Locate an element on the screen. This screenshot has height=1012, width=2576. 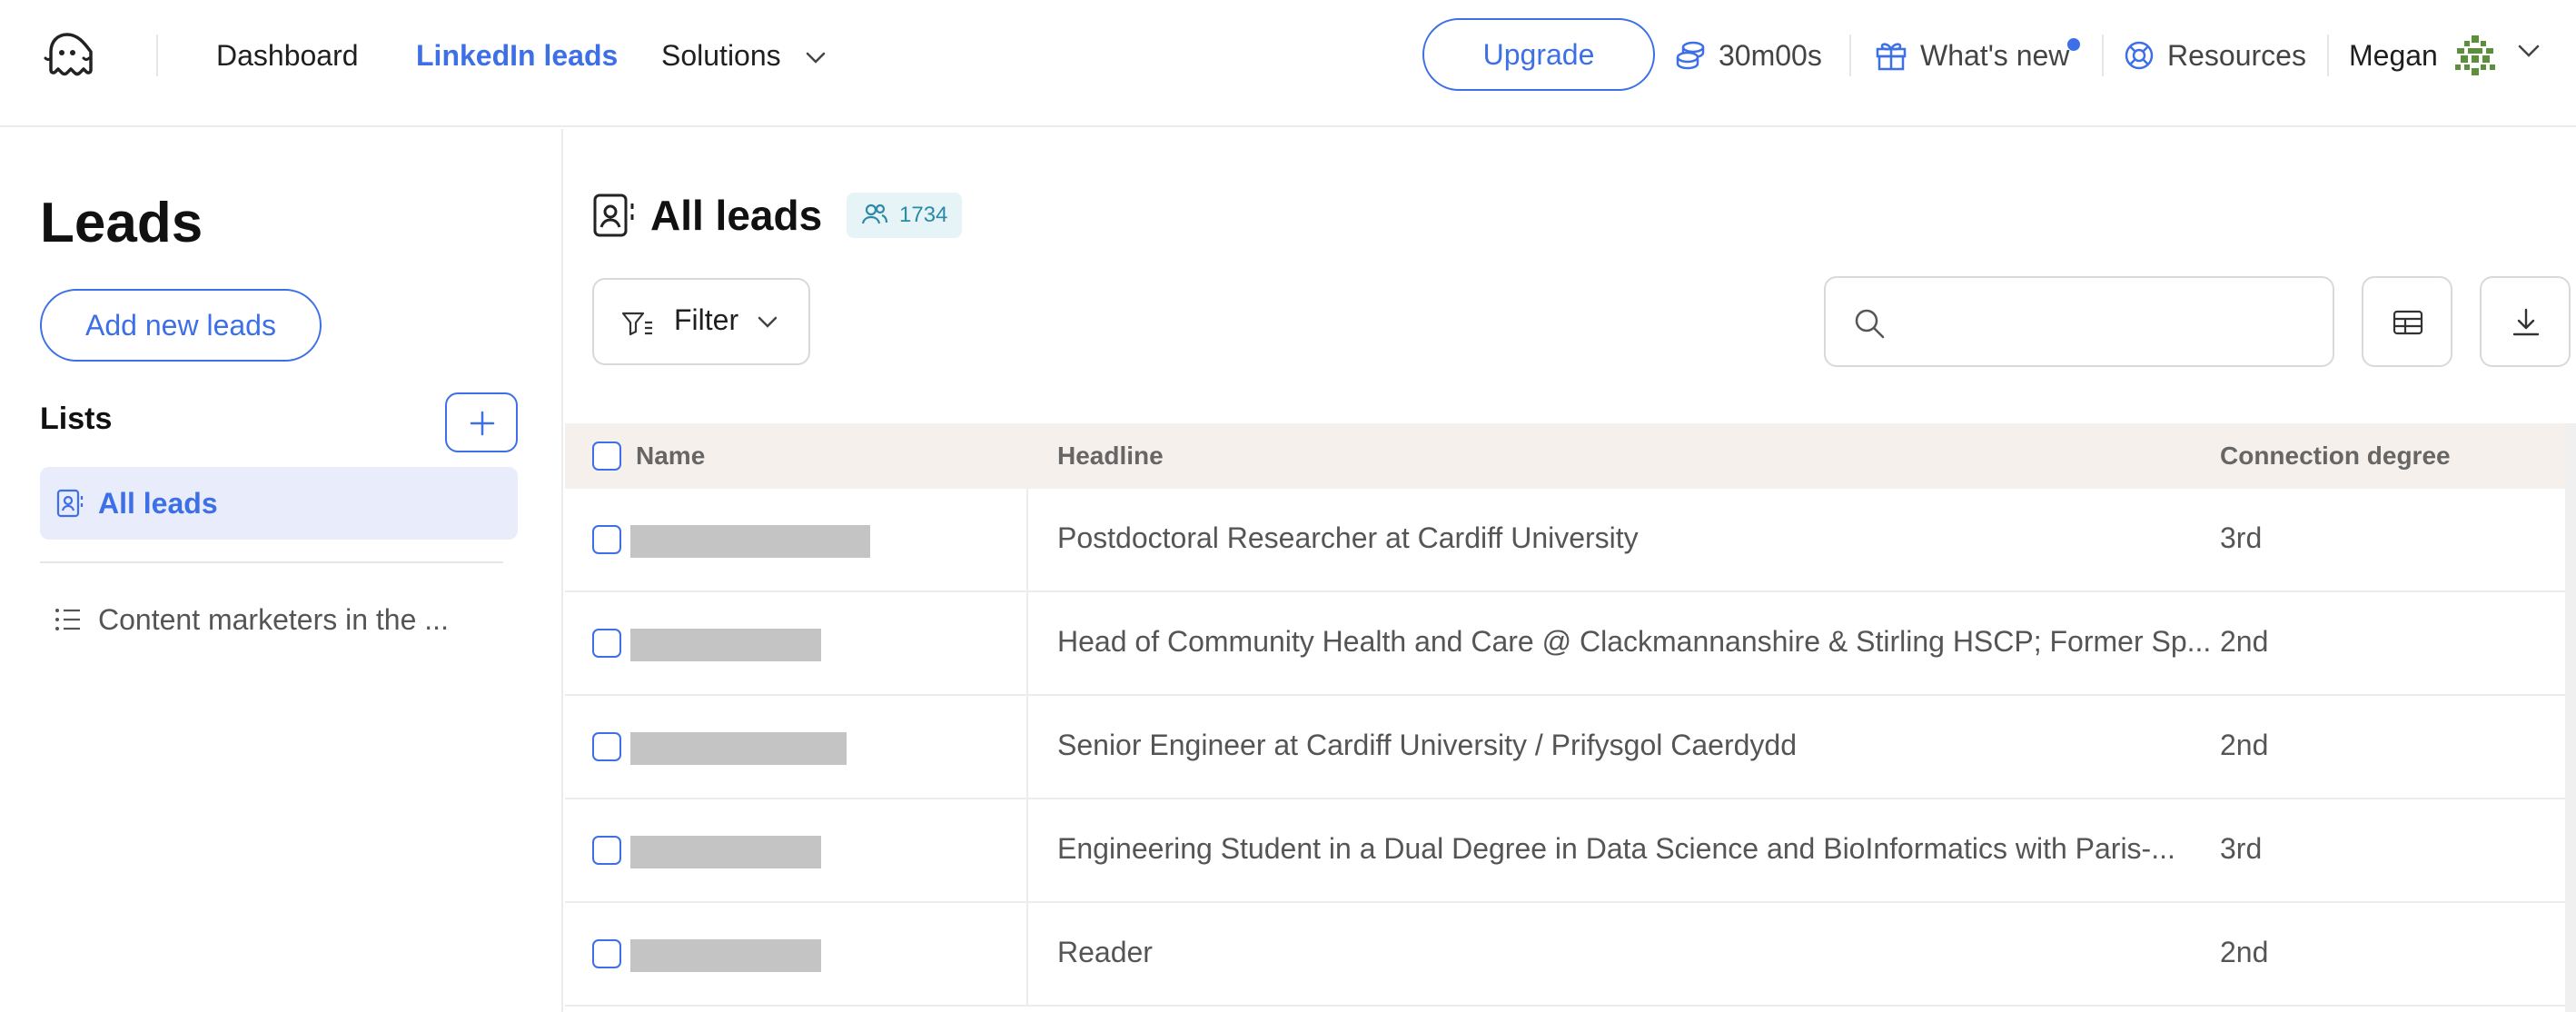
download-icon is located at coordinates (2526, 322).